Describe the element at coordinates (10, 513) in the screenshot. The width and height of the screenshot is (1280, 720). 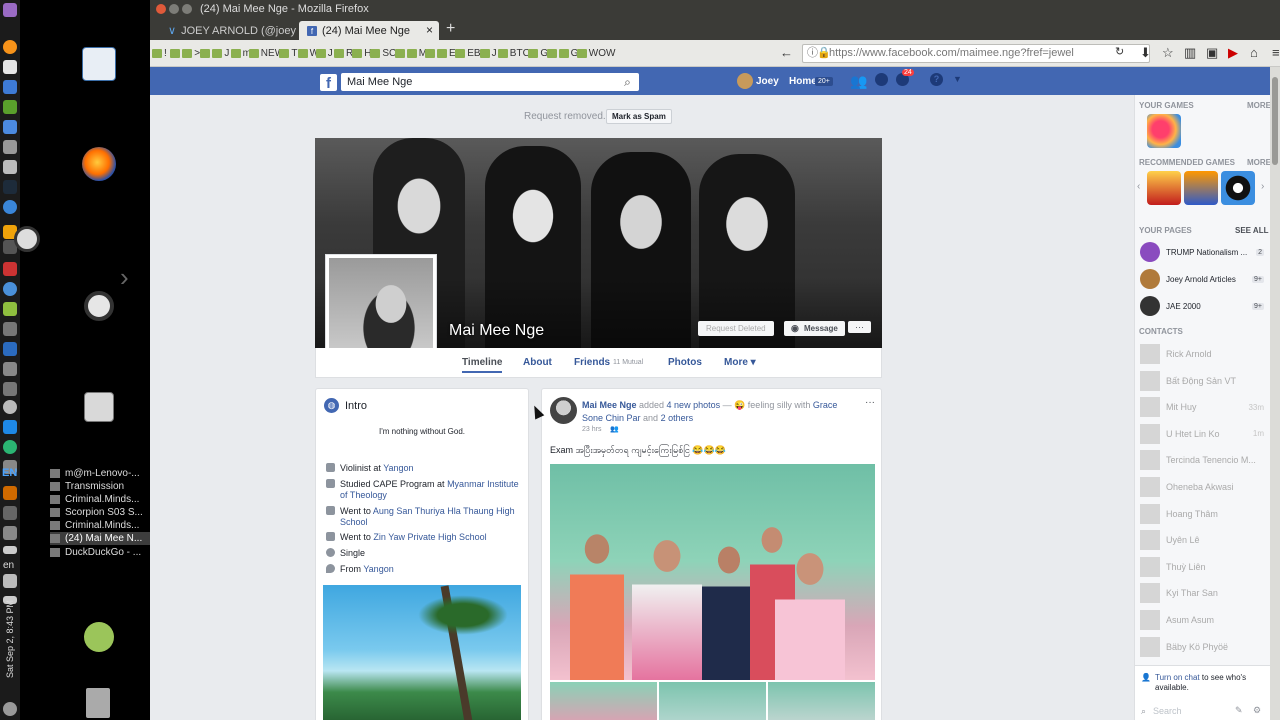
I see `hanger-icon` at that location.